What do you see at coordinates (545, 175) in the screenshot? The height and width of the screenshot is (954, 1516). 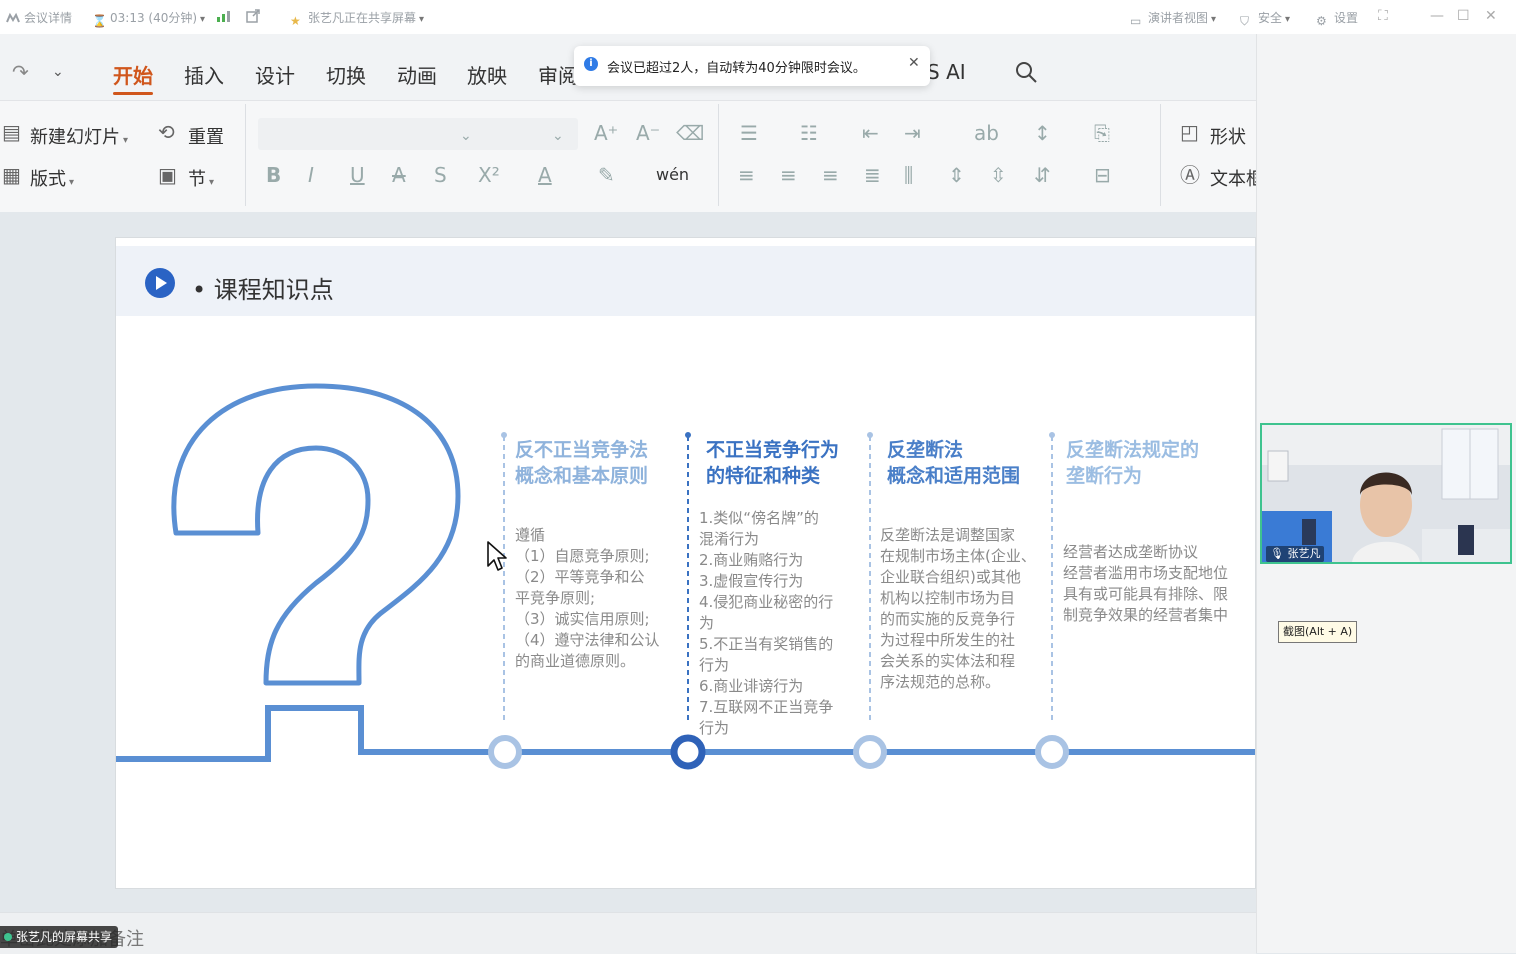 I see `font-color-icon: A` at bounding box center [545, 175].